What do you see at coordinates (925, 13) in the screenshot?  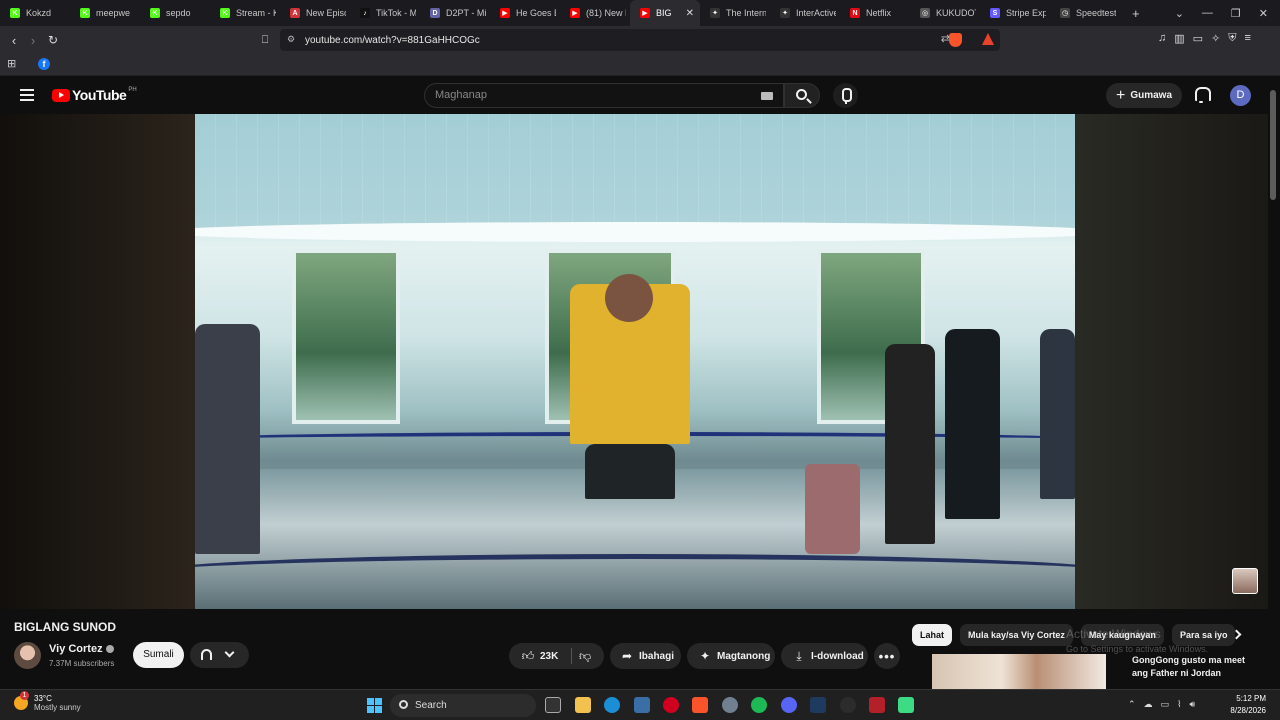 I see `tab-favicon-icon: ◎` at bounding box center [925, 13].